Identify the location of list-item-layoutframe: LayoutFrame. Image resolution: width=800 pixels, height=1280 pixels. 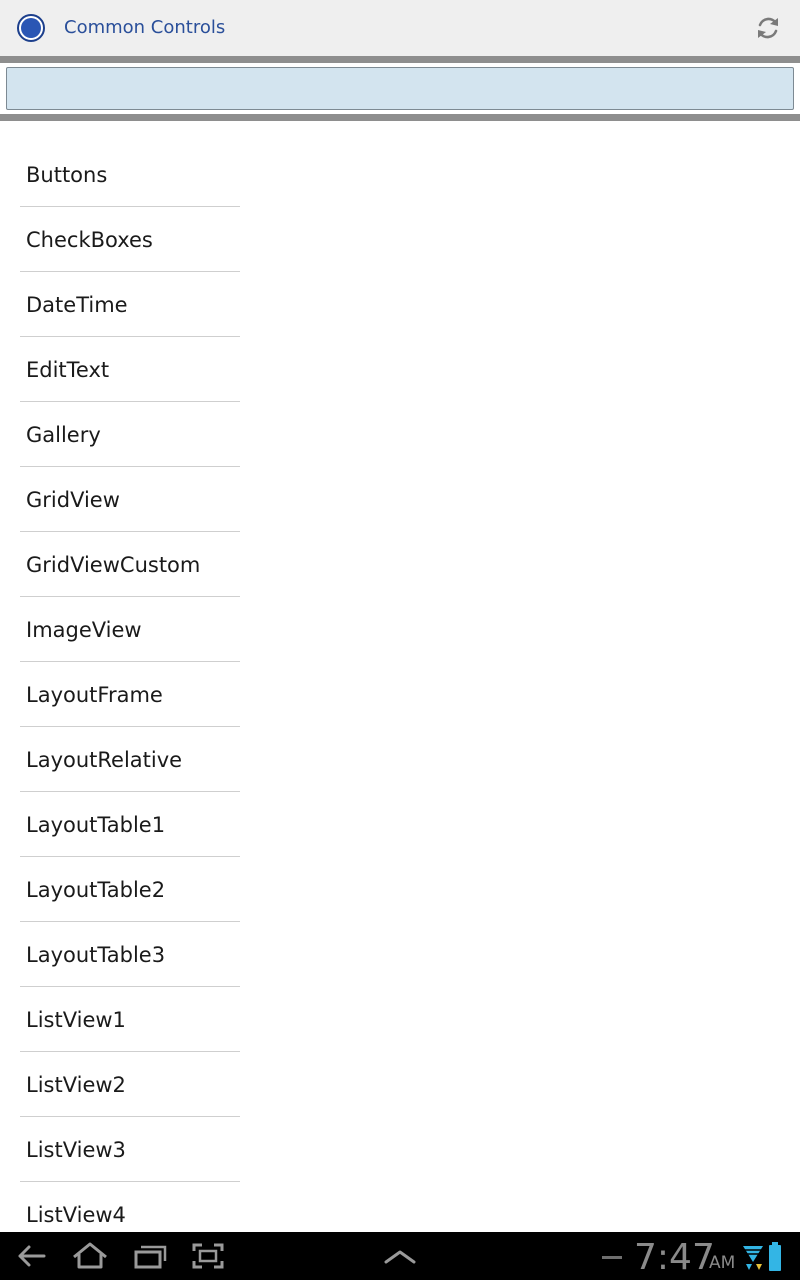
(130, 694).